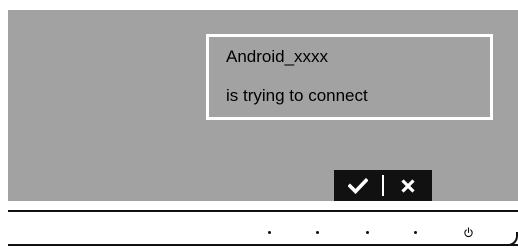 Image resolution: width=518 pixels, height=248 pixels. Describe the element at coordinates (277, 56) in the screenshot. I see `device-name: Android_xxxx` at that location.